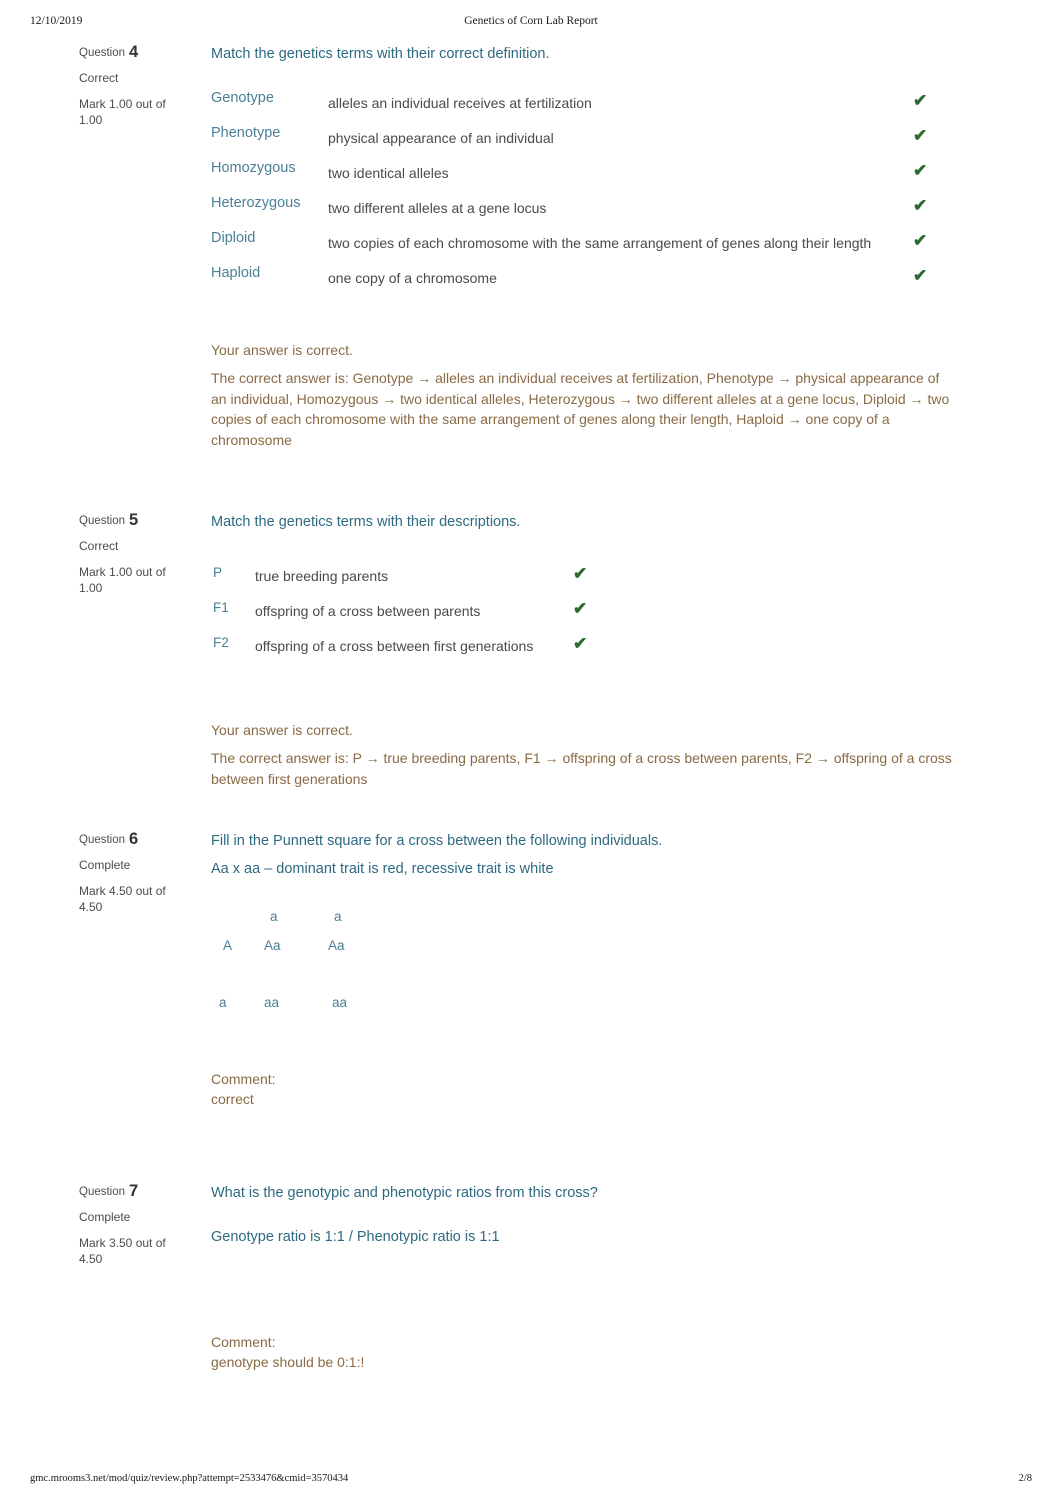 The width and height of the screenshot is (1062, 1505). What do you see at coordinates (122, 580) in the screenshot?
I see `question-mark-5: Mark 1.00 out of 1.00` at bounding box center [122, 580].